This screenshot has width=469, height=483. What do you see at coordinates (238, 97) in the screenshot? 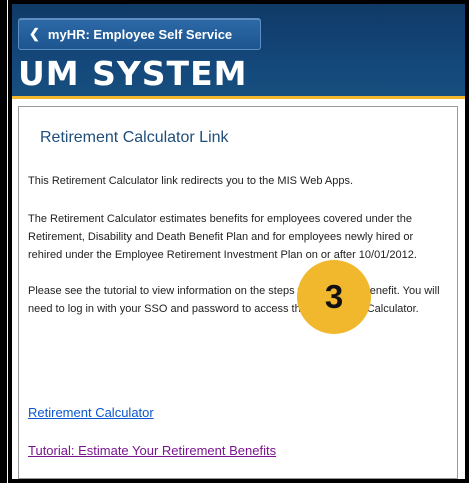
I see `header-gold-divider` at bounding box center [238, 97].